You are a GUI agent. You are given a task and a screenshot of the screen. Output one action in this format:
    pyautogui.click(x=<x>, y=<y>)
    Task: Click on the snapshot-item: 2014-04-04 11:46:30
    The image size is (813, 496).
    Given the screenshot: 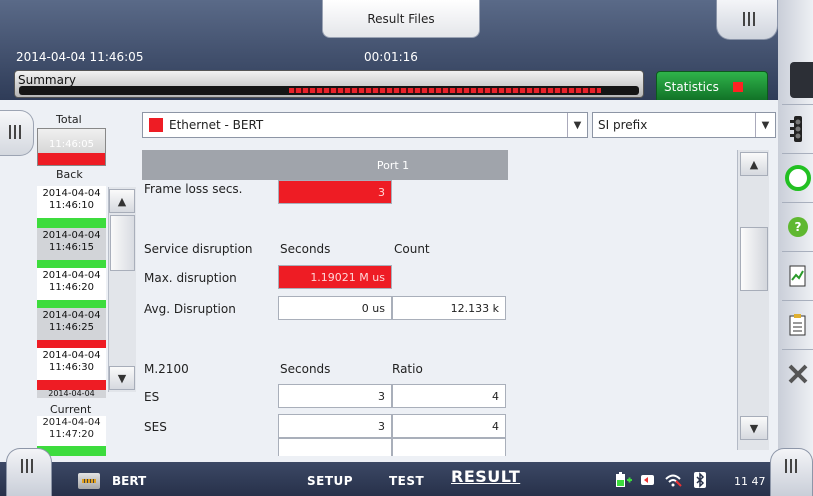 What is the action you would take?
    pyautogui.click(x=71, y=369)
    